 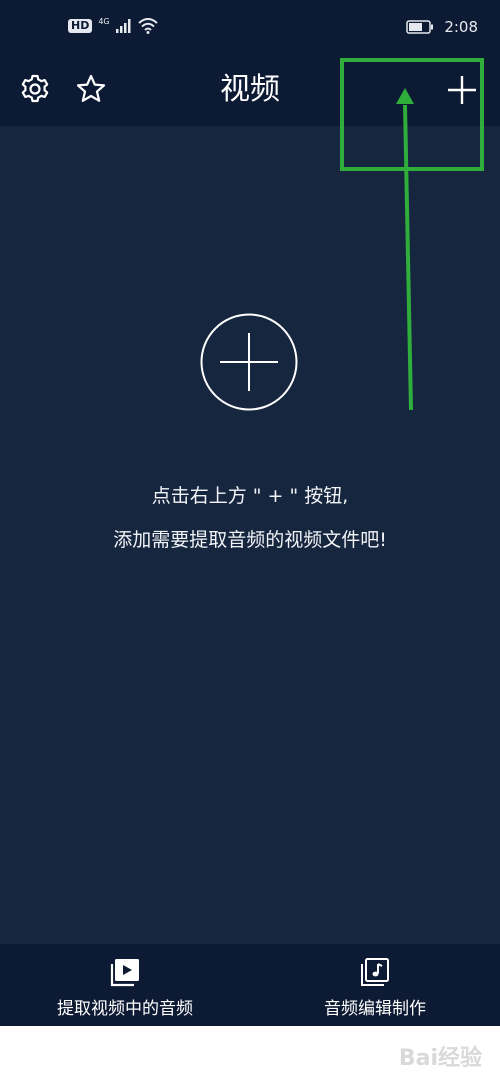 What do you see at coordinates (250, 29) in the screenshot?
I see `status-bar: HD 4G 2:08` at bounding box center [250, 29].